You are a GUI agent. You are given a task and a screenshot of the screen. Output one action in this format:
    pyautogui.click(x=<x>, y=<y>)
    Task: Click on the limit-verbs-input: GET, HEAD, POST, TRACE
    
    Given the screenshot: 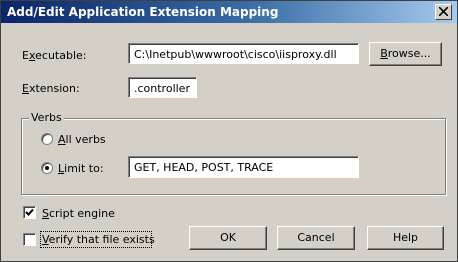 What is the action you would take?
    pyautogui.click(x=243, y=167)
    